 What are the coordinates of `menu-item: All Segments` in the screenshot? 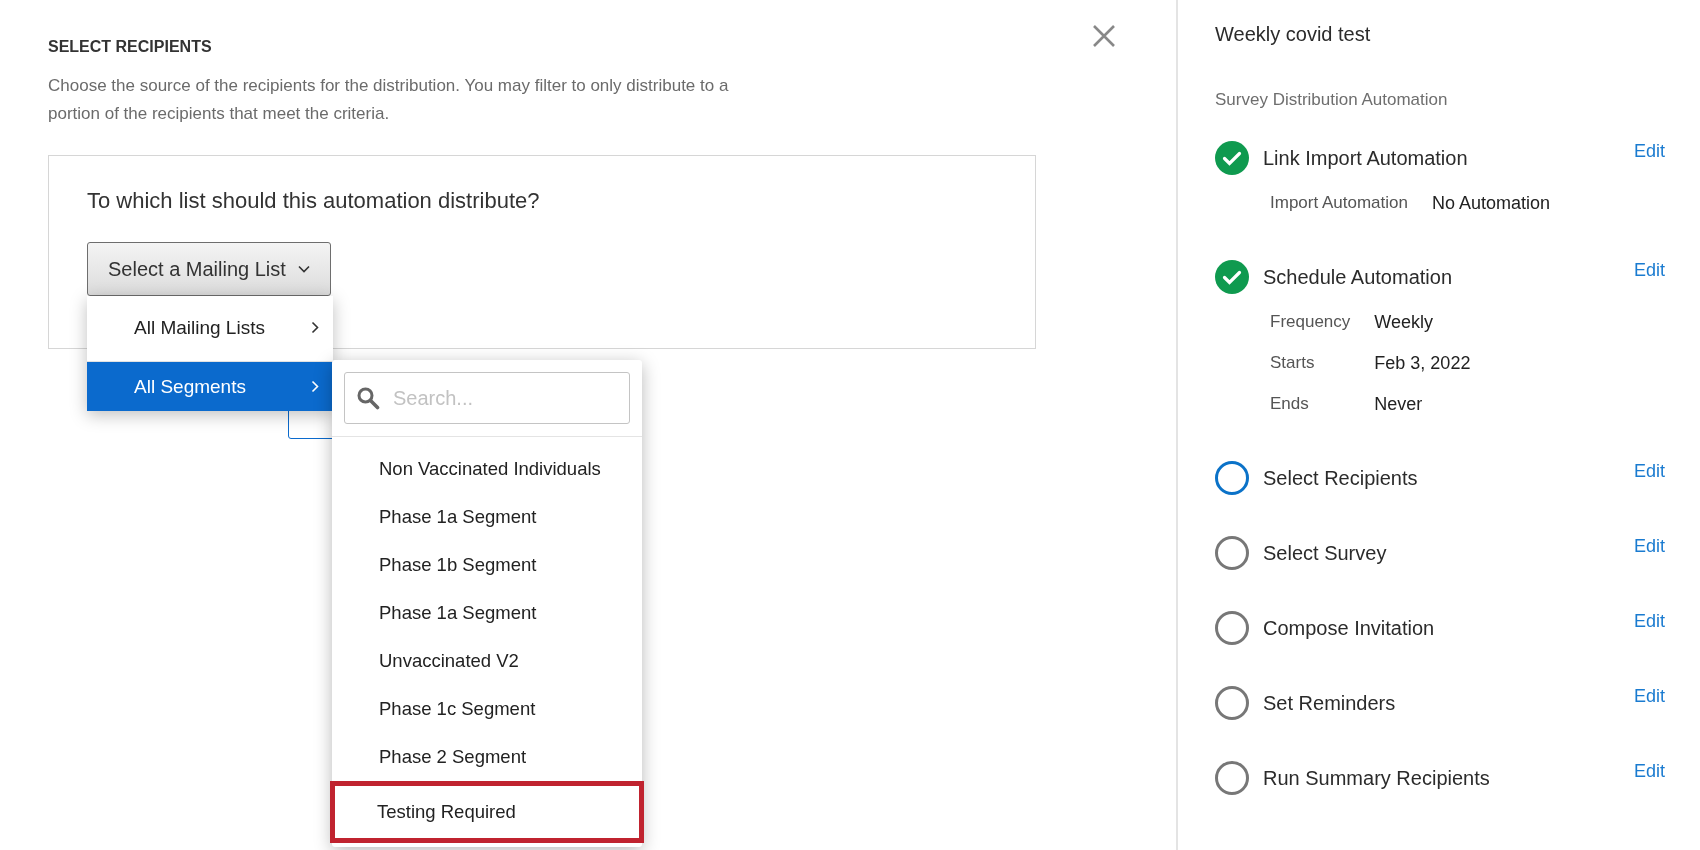 It's located at (210, 386).